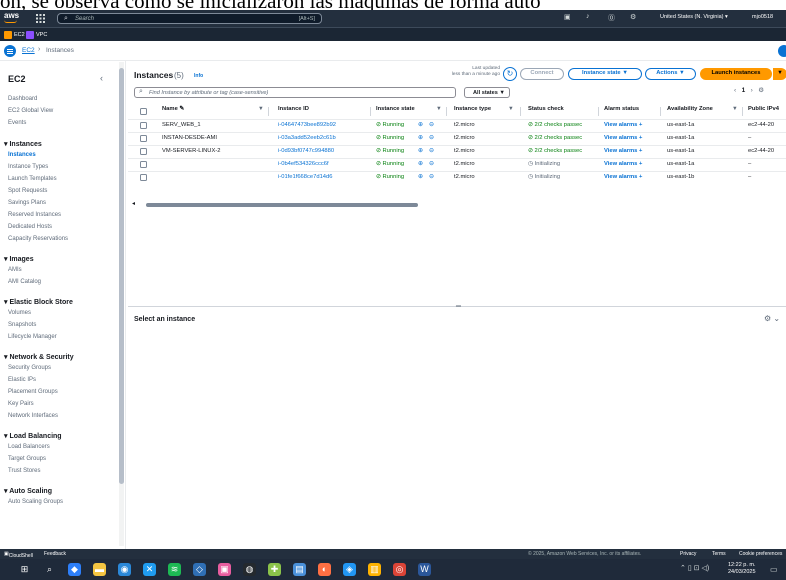  I want to click on browser-icon: ◉, so click(124, 569).